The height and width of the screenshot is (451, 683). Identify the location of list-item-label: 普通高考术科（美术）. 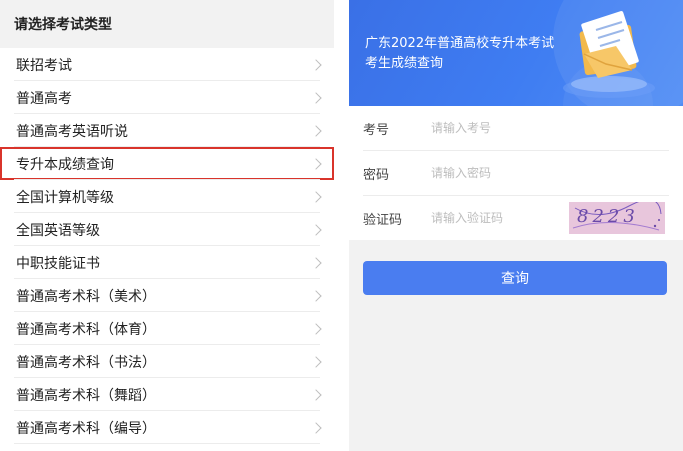
(86, 296).